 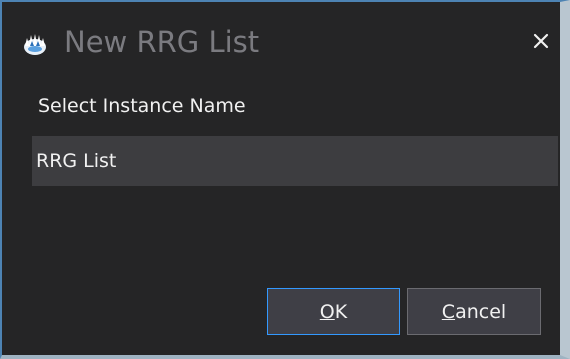 What do you see at coordinates (481, 311) in the screenshot?
I see `cancel-label-rest: ancel` at bounding box center [481, 311].